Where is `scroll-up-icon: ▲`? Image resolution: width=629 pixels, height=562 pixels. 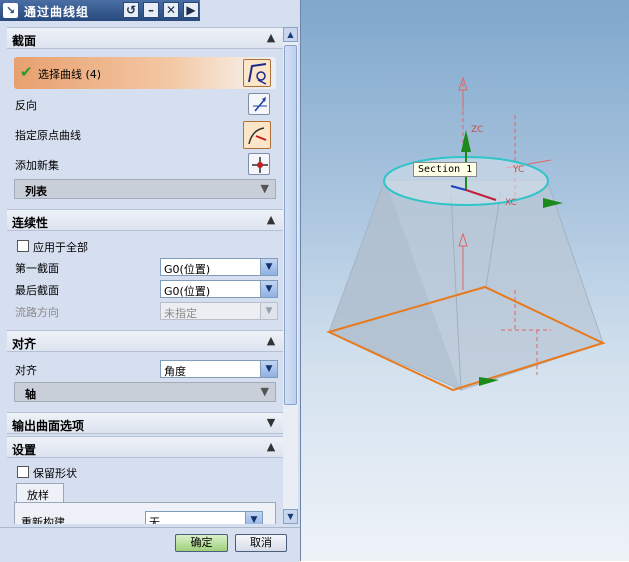 scroll-up-icon: ▲ is located at coordinates (290, 34).